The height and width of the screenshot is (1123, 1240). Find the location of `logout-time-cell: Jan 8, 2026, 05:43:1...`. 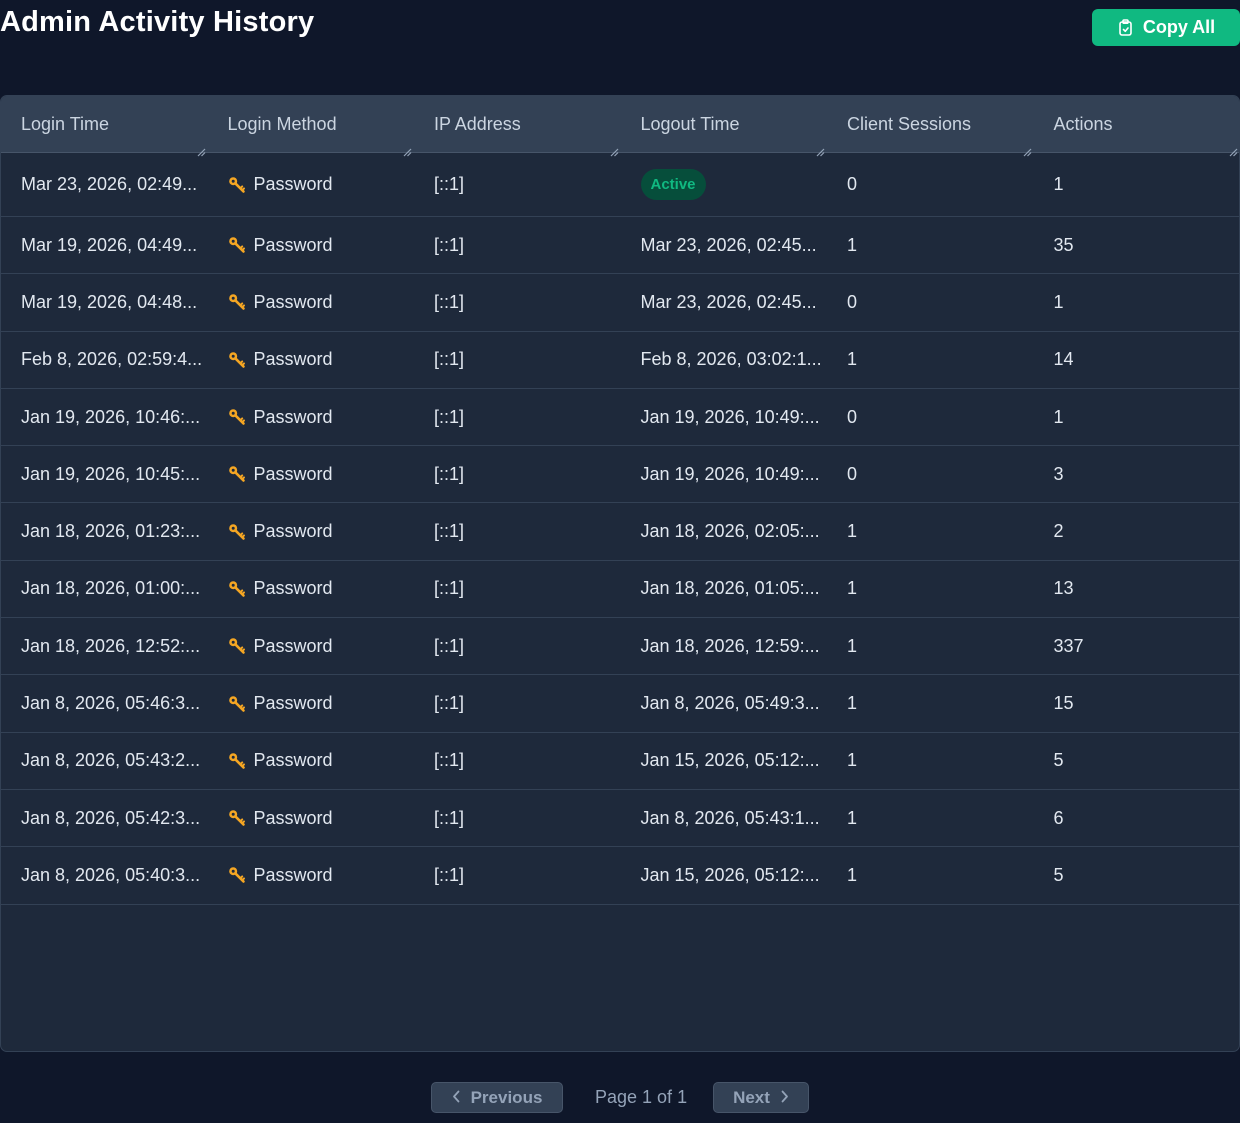

logout-time-cell: Jan 8, 2026, 05:43:1... is located at coordinates (730, 817).